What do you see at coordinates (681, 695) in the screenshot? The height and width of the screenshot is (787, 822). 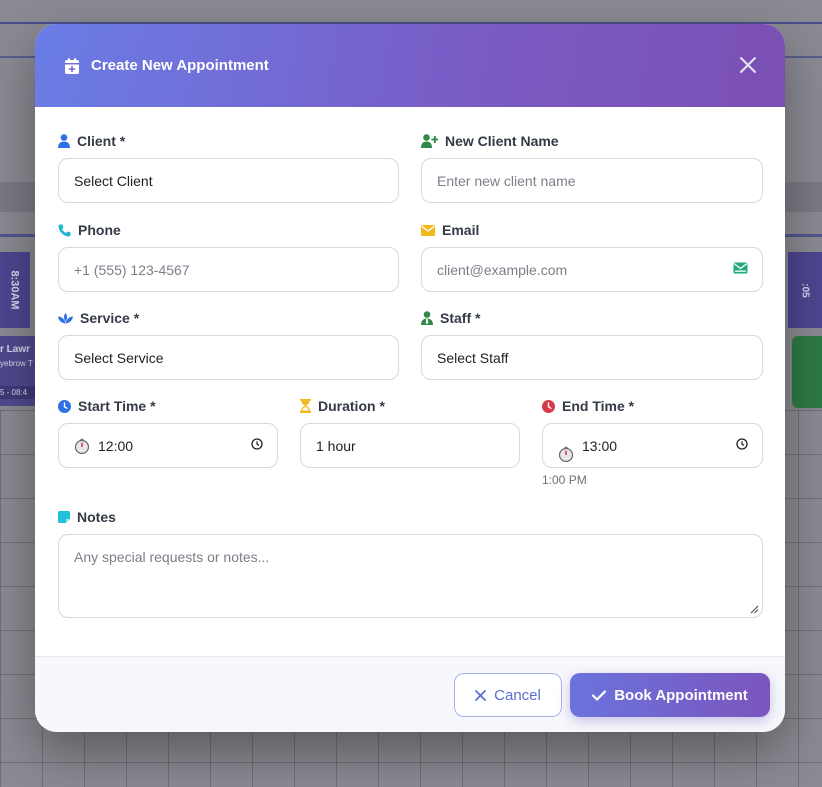 I see `book-label: Book Appointment` at bounding box center [681, 695].